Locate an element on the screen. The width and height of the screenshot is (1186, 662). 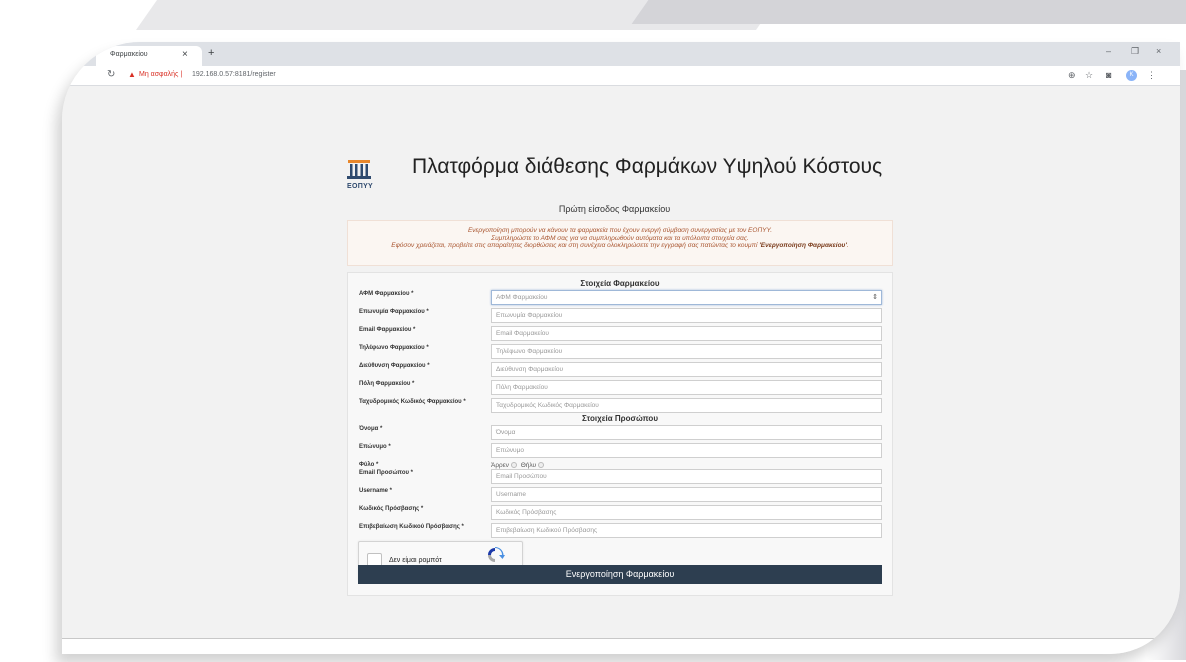
afm-select: ΑΦΜ Φαρμακείου ⇕ is located at coordinates (686, 297).